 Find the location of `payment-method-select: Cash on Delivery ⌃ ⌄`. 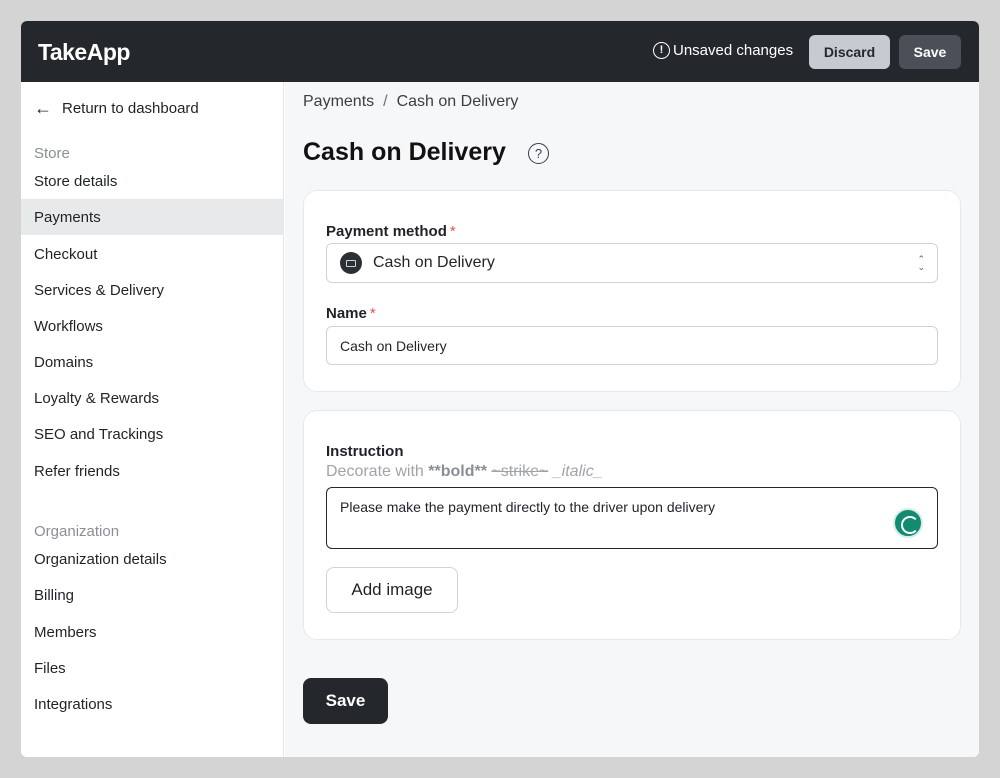

payment-method-select: Cash on Delivery ⌃ ⌄ is located at coordinates (632, 263).